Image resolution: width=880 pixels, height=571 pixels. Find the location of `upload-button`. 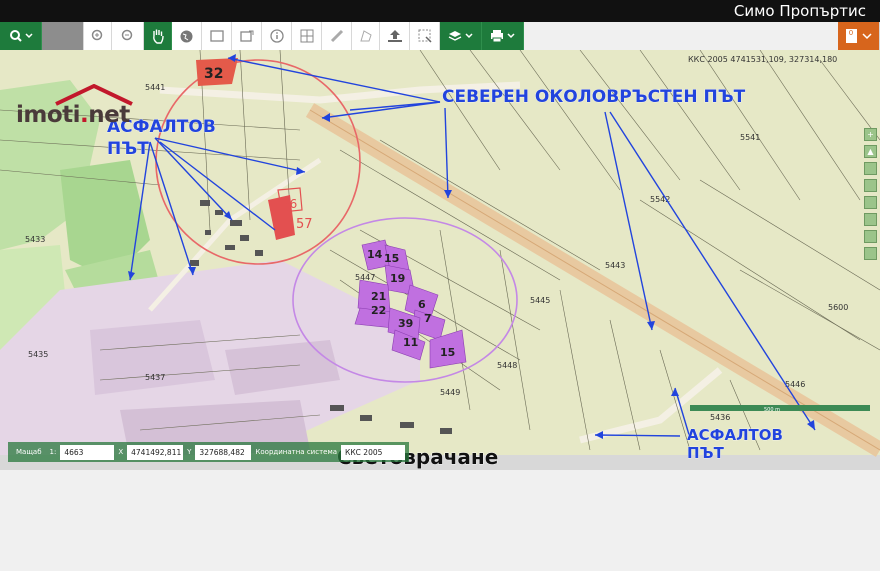

upload-button is located at coordinates (395, 36).